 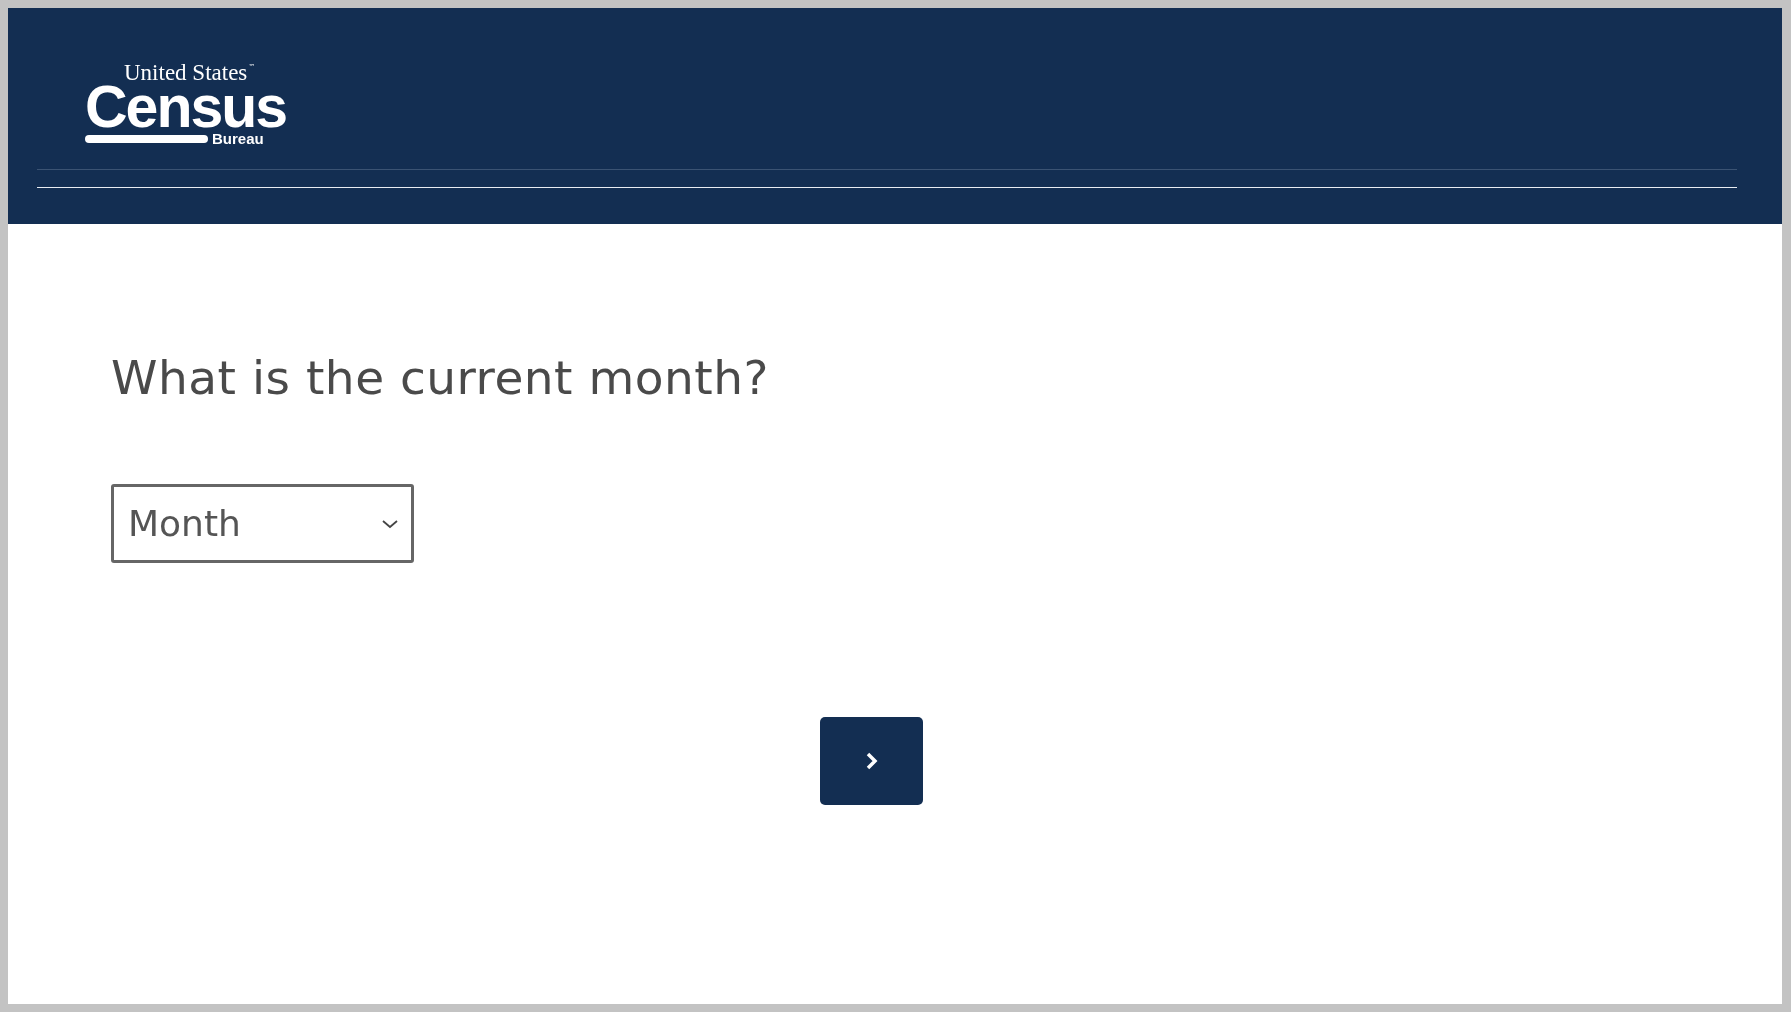 I want to click on logo-bottom-text: Bureau, so click(x=238, y=139).